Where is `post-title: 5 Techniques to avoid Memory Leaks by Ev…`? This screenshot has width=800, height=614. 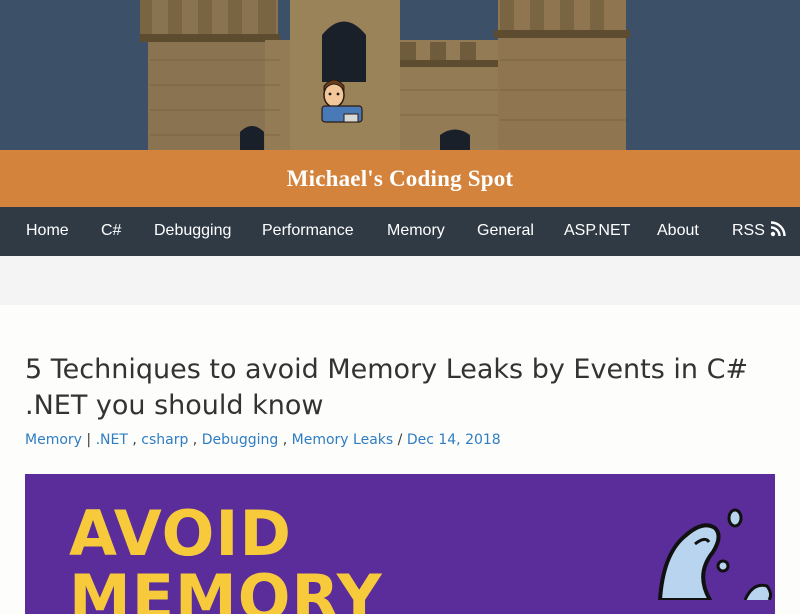 post-title: 5 Techniques to avoid Memory Leaks by Ev… is located at coordinates (405, 388).